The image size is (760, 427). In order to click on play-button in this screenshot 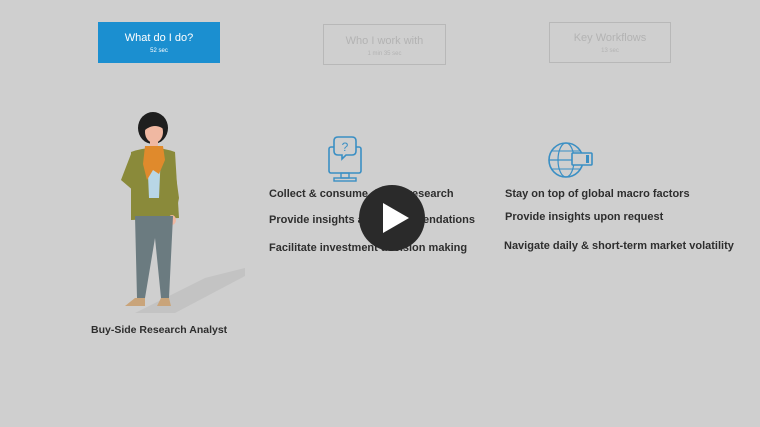, I will do `click(392, 218)`.